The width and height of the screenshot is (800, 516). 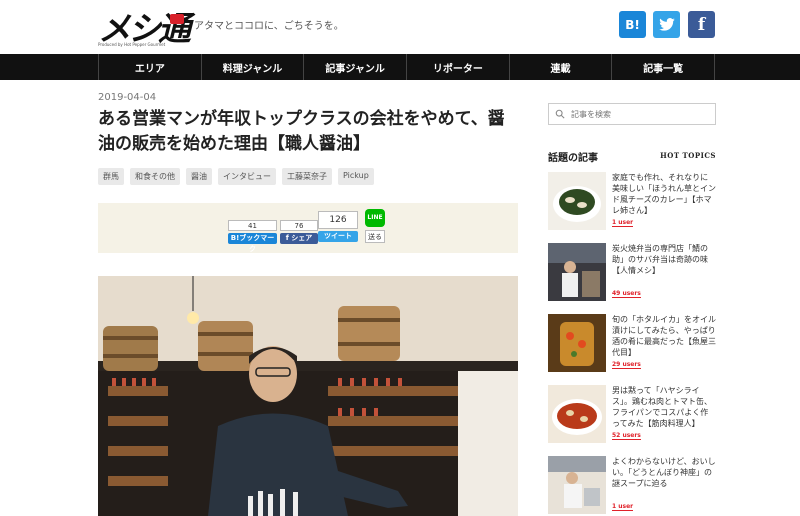 I want to click on tag-link: 和食その他, so click(x=155, y=176).